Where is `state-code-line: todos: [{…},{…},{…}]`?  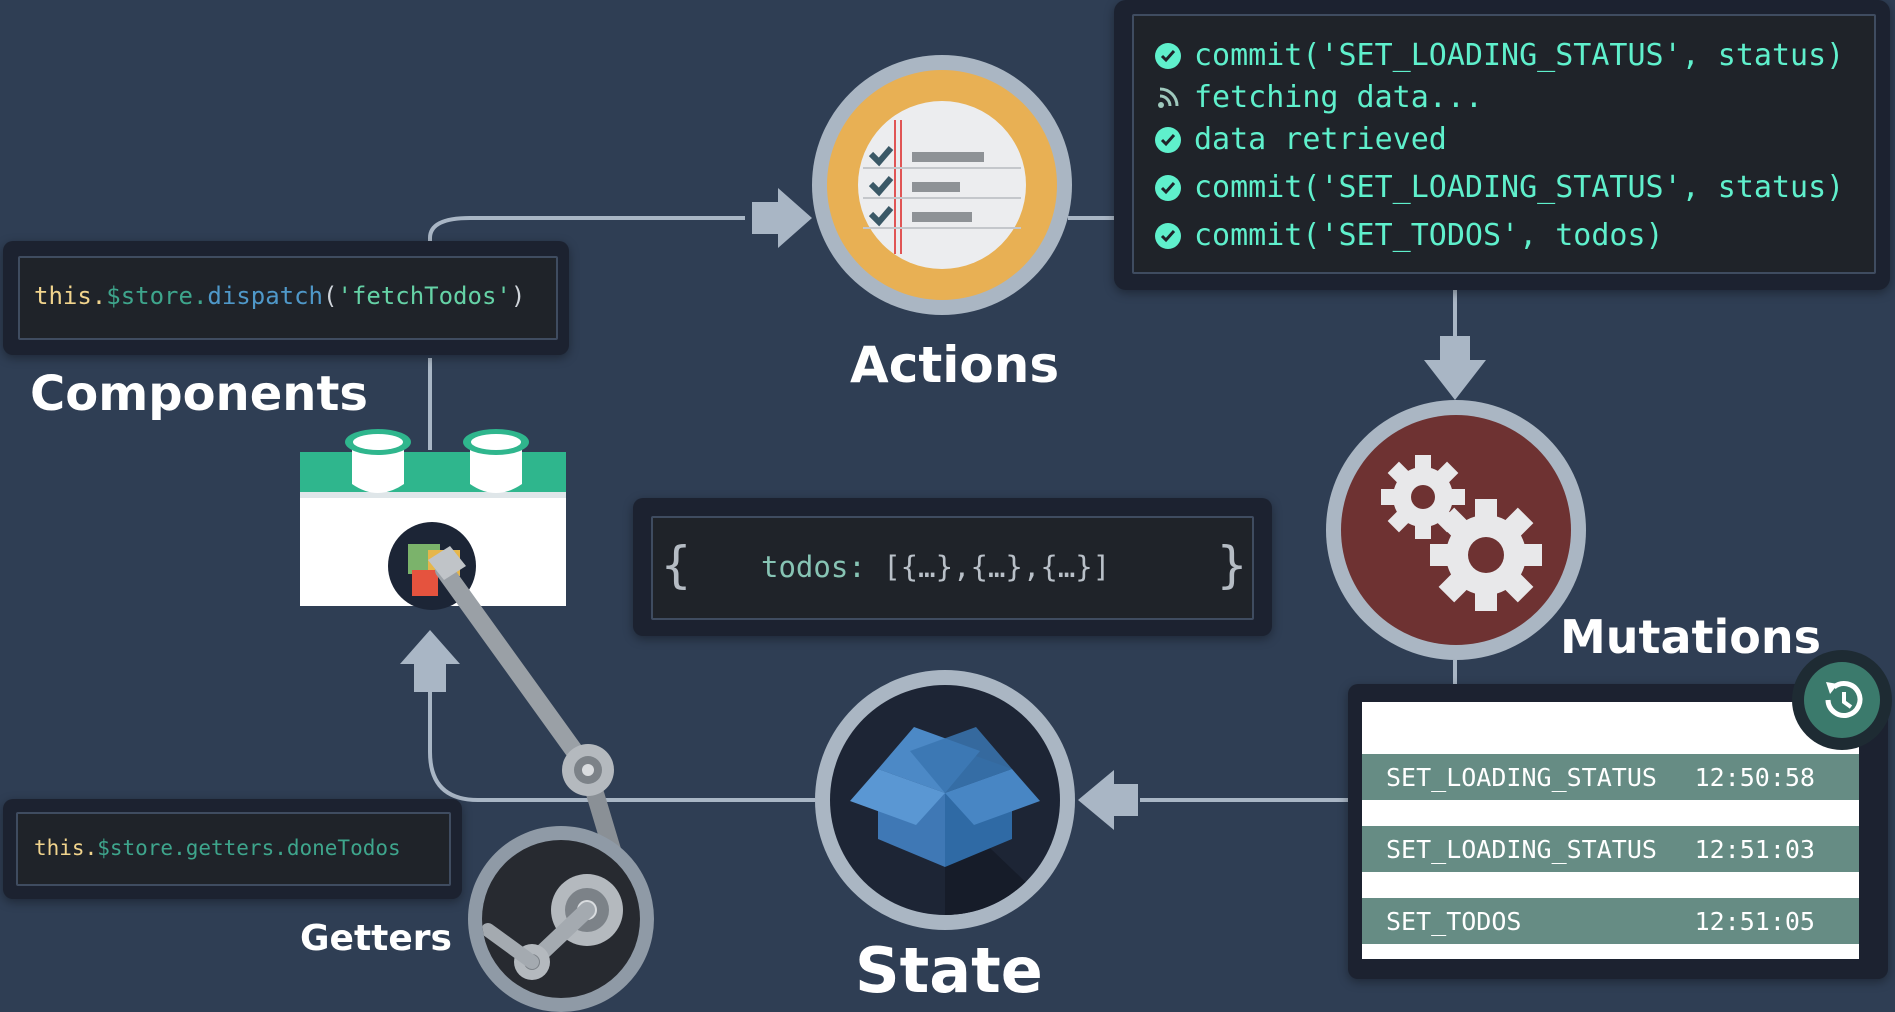 state-code-line: todos: [{…},{…},{…}] is located at coordinates (935, 567).